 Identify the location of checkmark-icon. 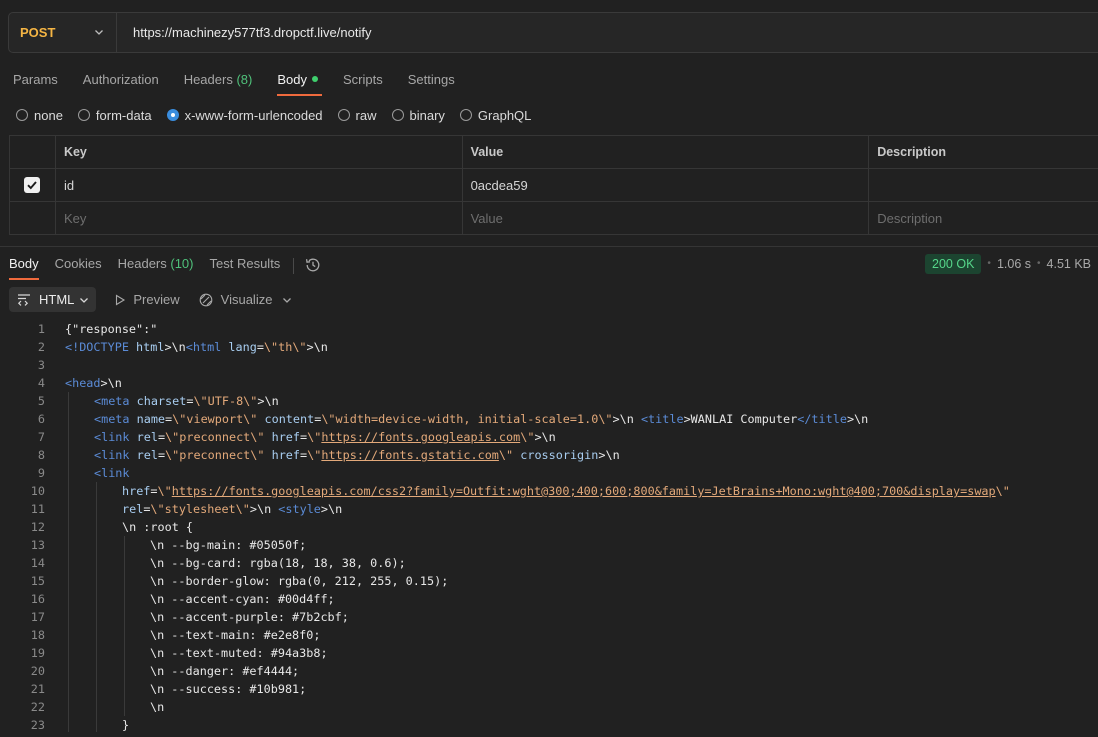
(32, 185).